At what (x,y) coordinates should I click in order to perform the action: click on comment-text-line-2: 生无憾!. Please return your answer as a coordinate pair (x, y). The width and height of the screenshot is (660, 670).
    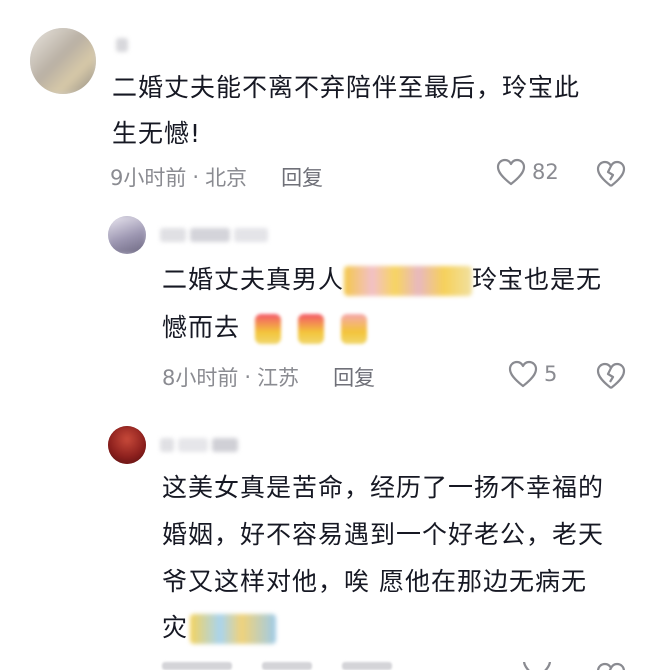
    Looking at the image, I should click on (157, 133).